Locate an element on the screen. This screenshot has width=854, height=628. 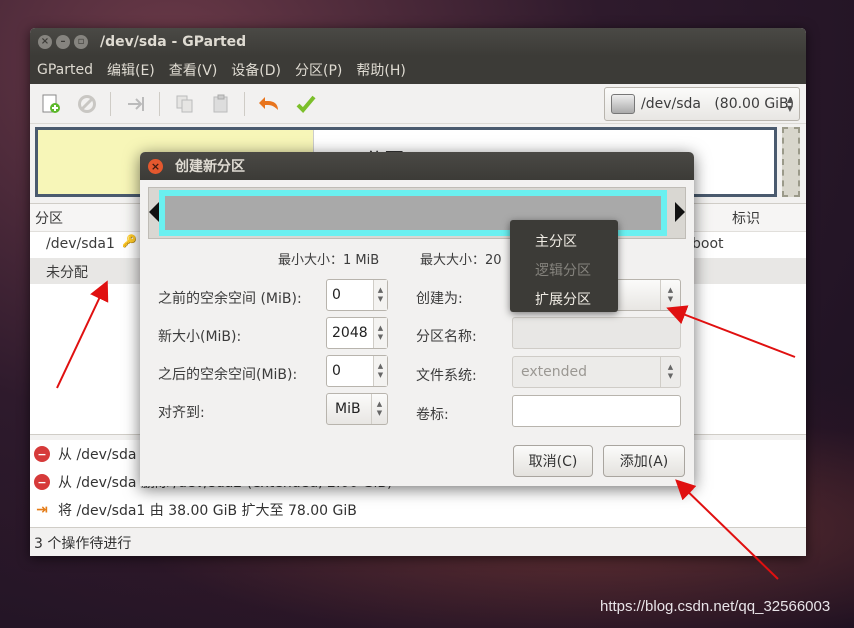
status-text: 3 个操作待进行 is located at coordinates (83, 544).